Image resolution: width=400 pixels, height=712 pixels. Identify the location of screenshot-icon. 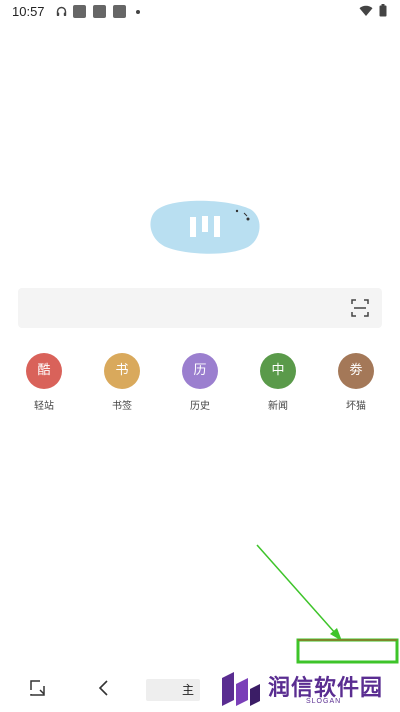
(38, 688).